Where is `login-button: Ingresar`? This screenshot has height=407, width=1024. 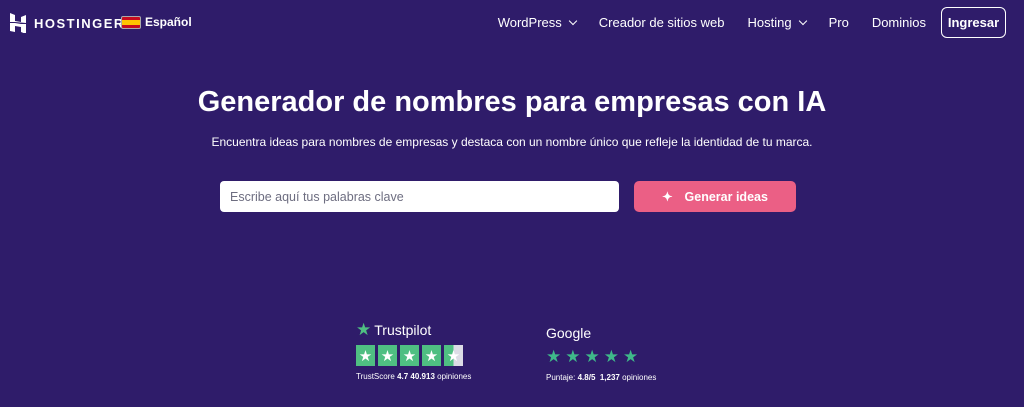 login-button: Ingresar is located at coordinates (973, 22).